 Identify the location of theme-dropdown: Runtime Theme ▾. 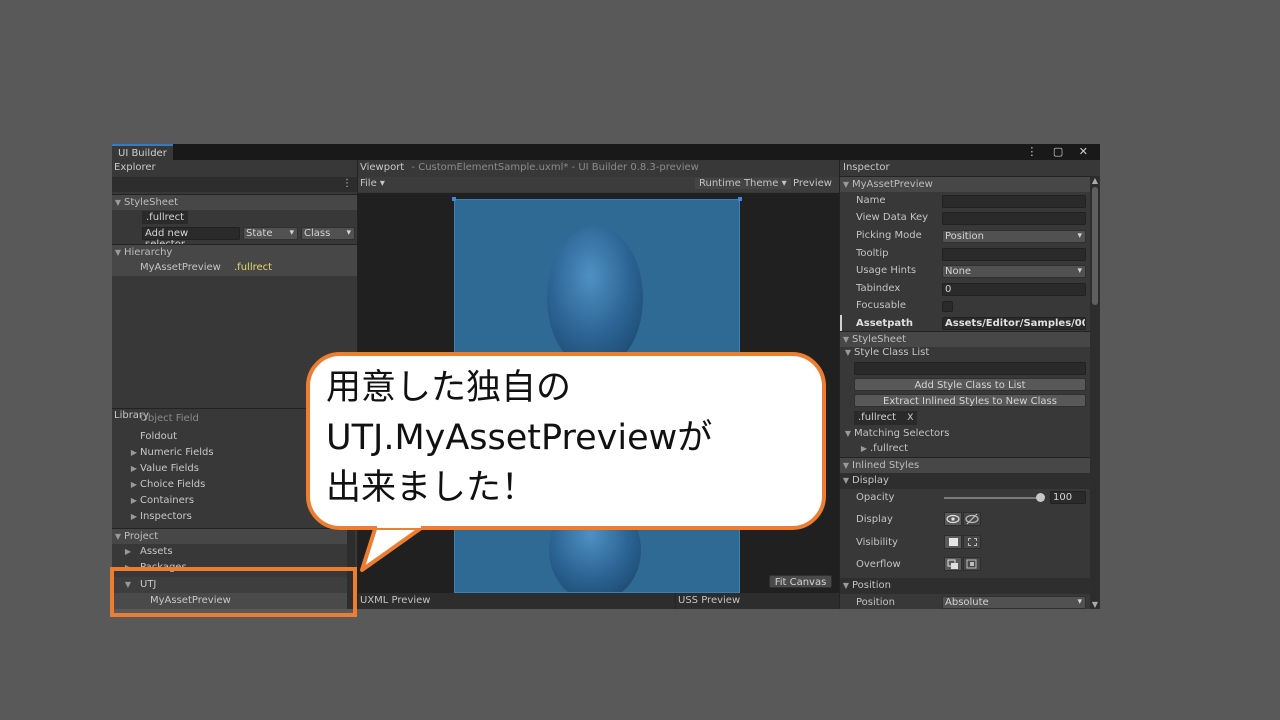
(743, 183).